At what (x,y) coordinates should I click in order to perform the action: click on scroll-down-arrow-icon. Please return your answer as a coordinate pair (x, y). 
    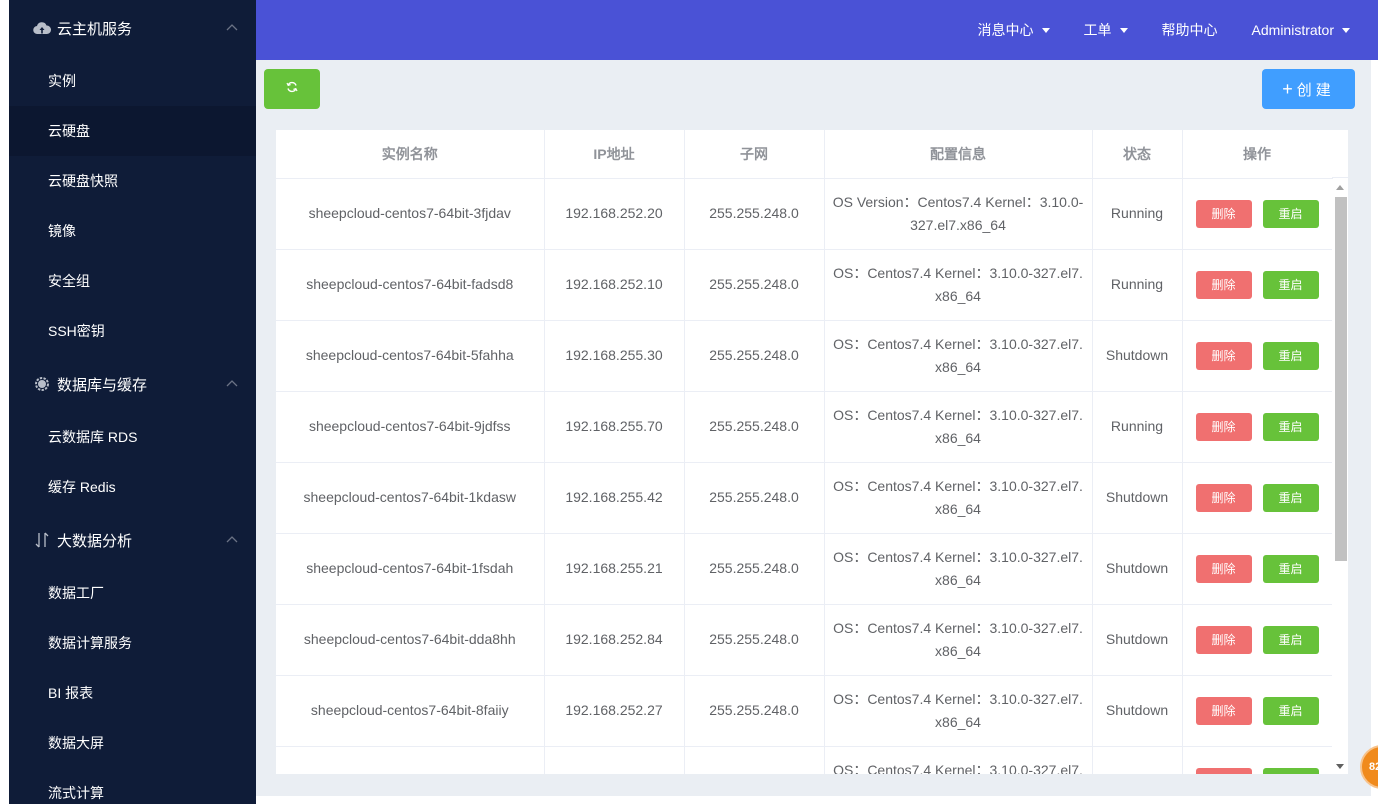
    Looking at the image, I should click on (1340, 766).